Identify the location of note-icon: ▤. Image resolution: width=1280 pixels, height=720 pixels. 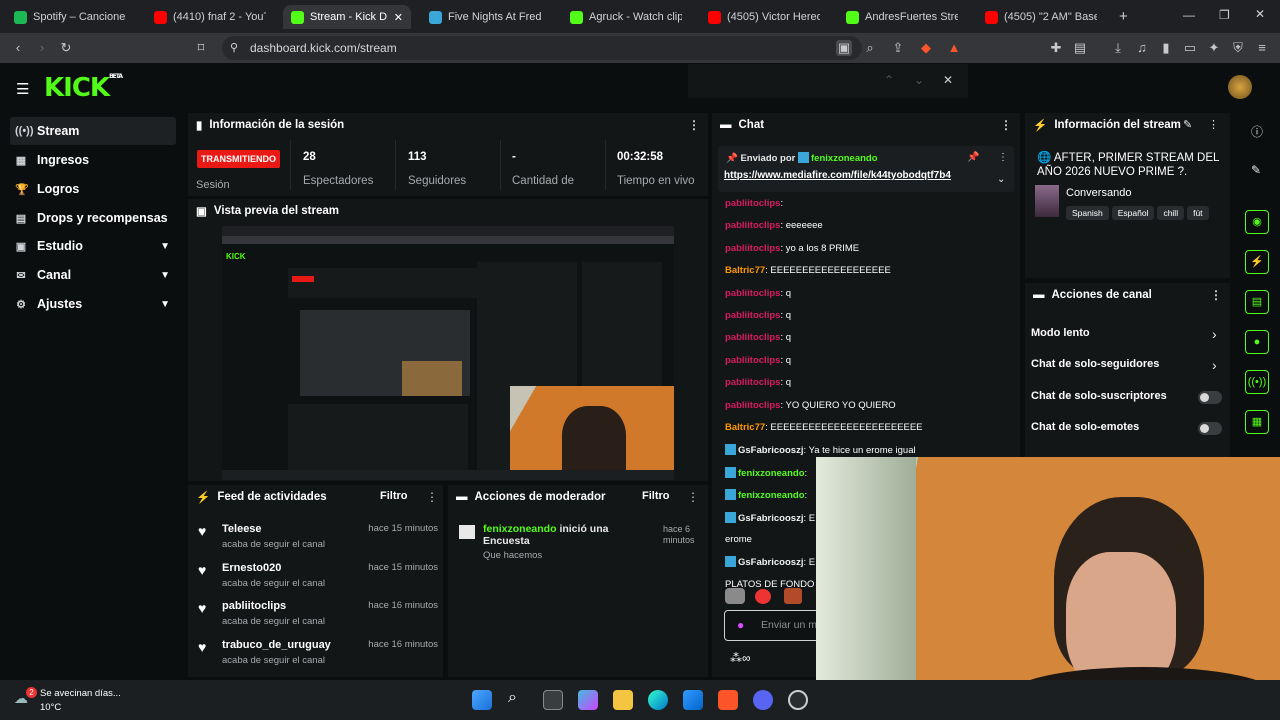
(1257, 302).